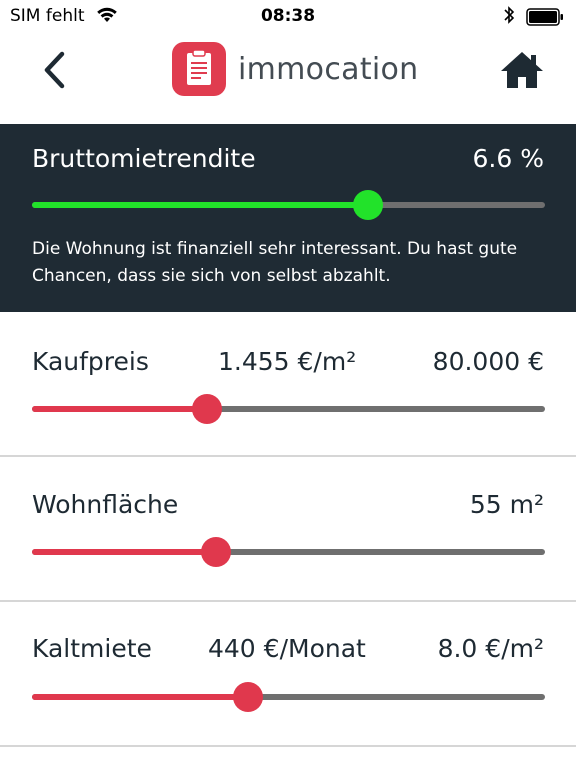 The height and width of the screenshot is (768, 576). Describe the element at coordinates (92, 648) in the screenshot. I see `cold-rent-label: Kaltmiete` at that location.